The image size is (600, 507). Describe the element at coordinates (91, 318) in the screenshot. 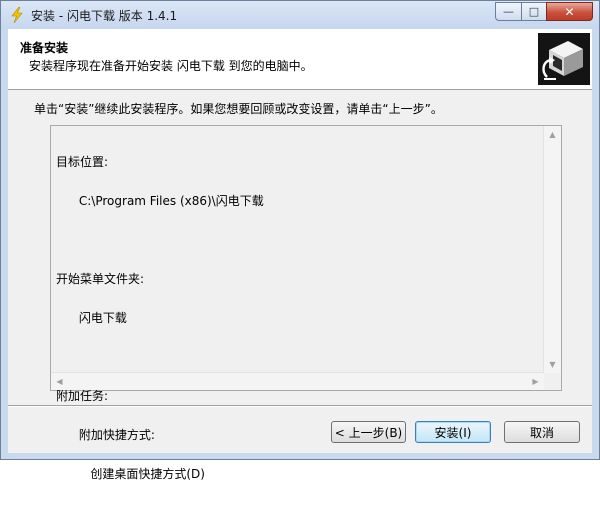

I see `memo-line: 闪电下载` at that location.